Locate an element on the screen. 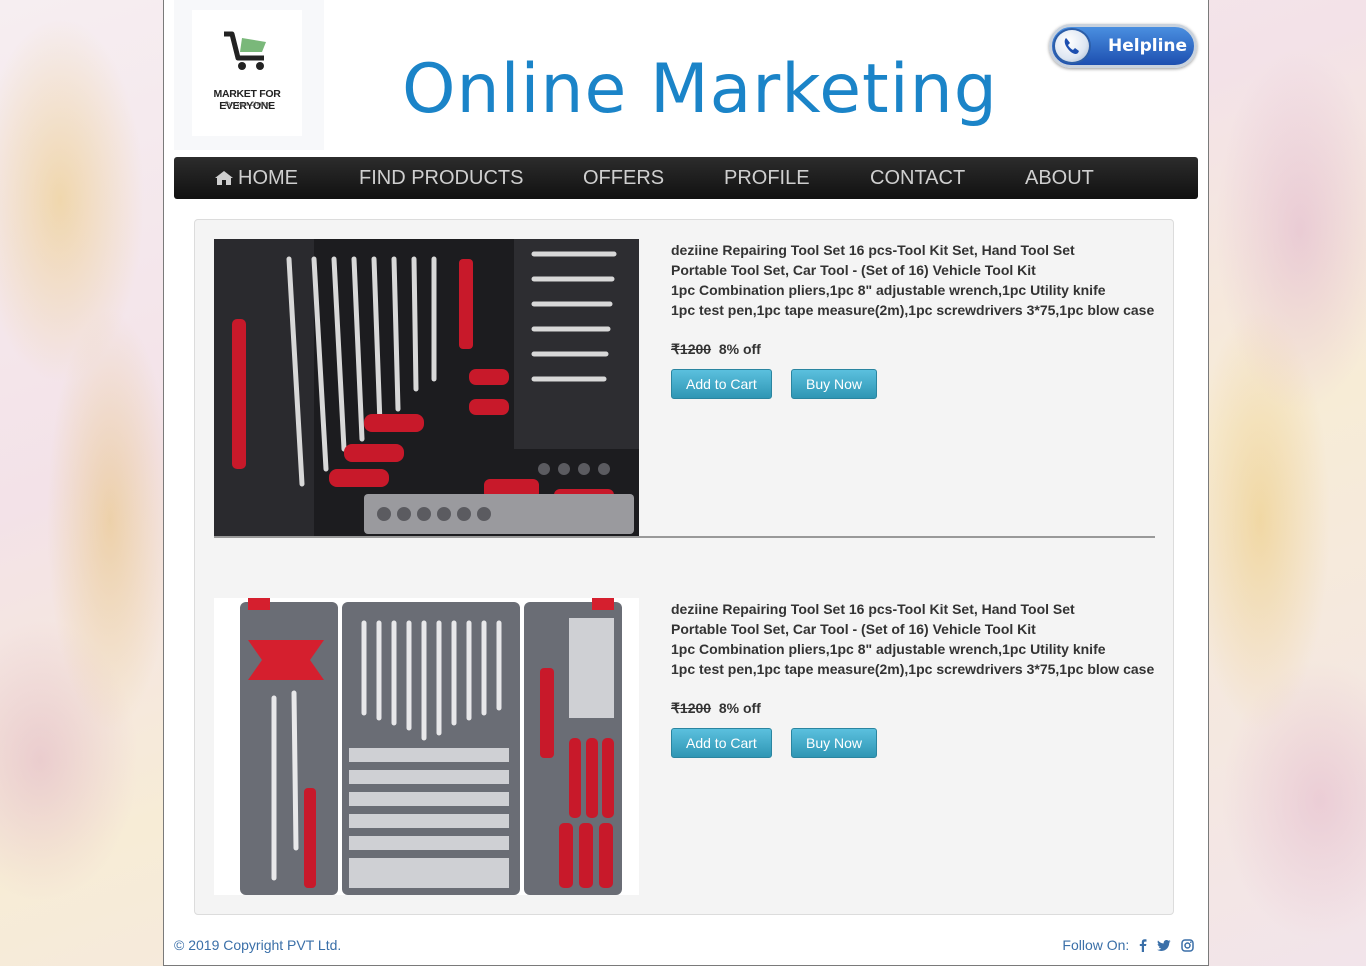 This screenshot has height=966, width=1366. follow-on: Follow On: is located at coordinates (1128, 945).